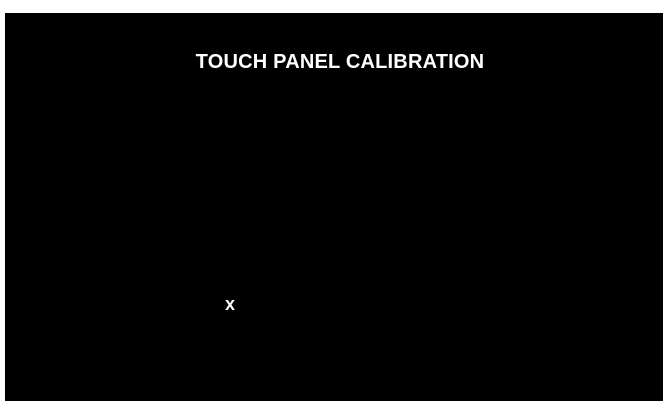  Describe the element at coordinates (230, 304) in the screenshot. I see `calibration-target-marker: x` at that location.